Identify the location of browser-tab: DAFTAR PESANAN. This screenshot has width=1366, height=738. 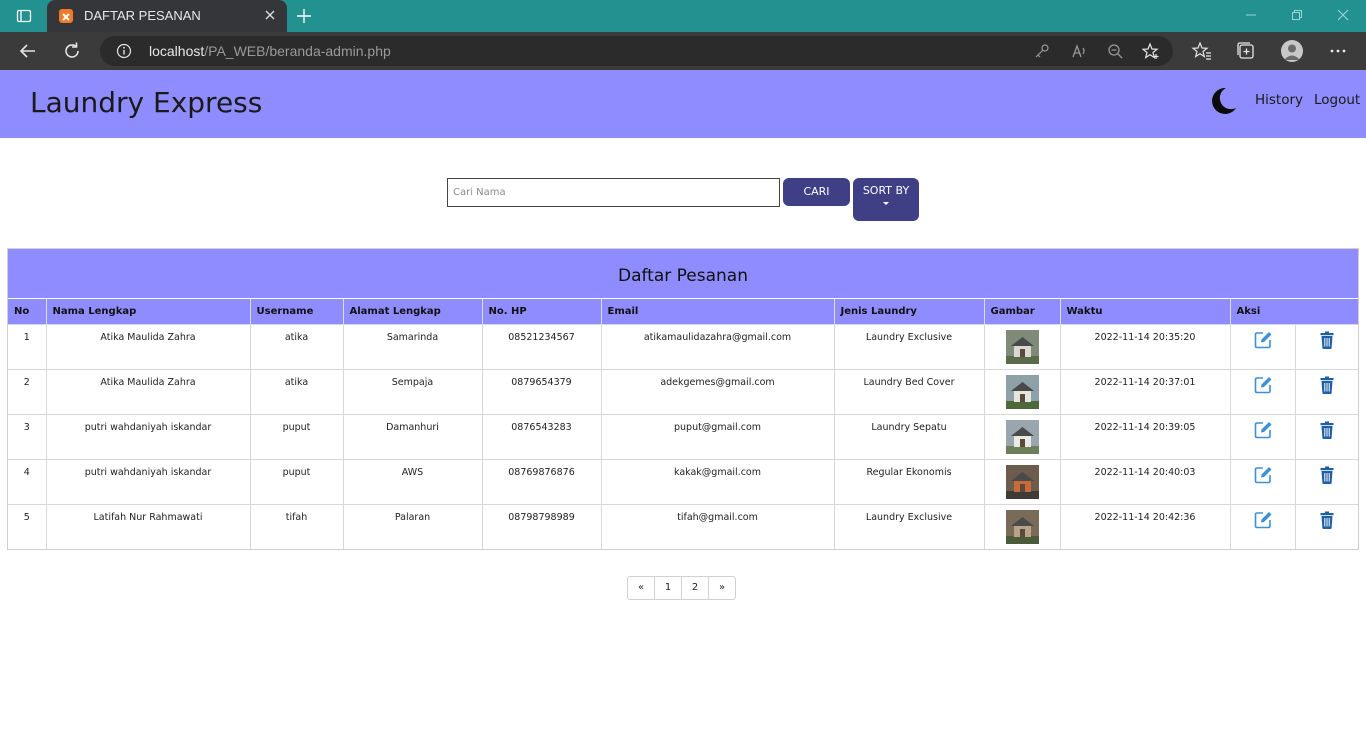
(167, 16).